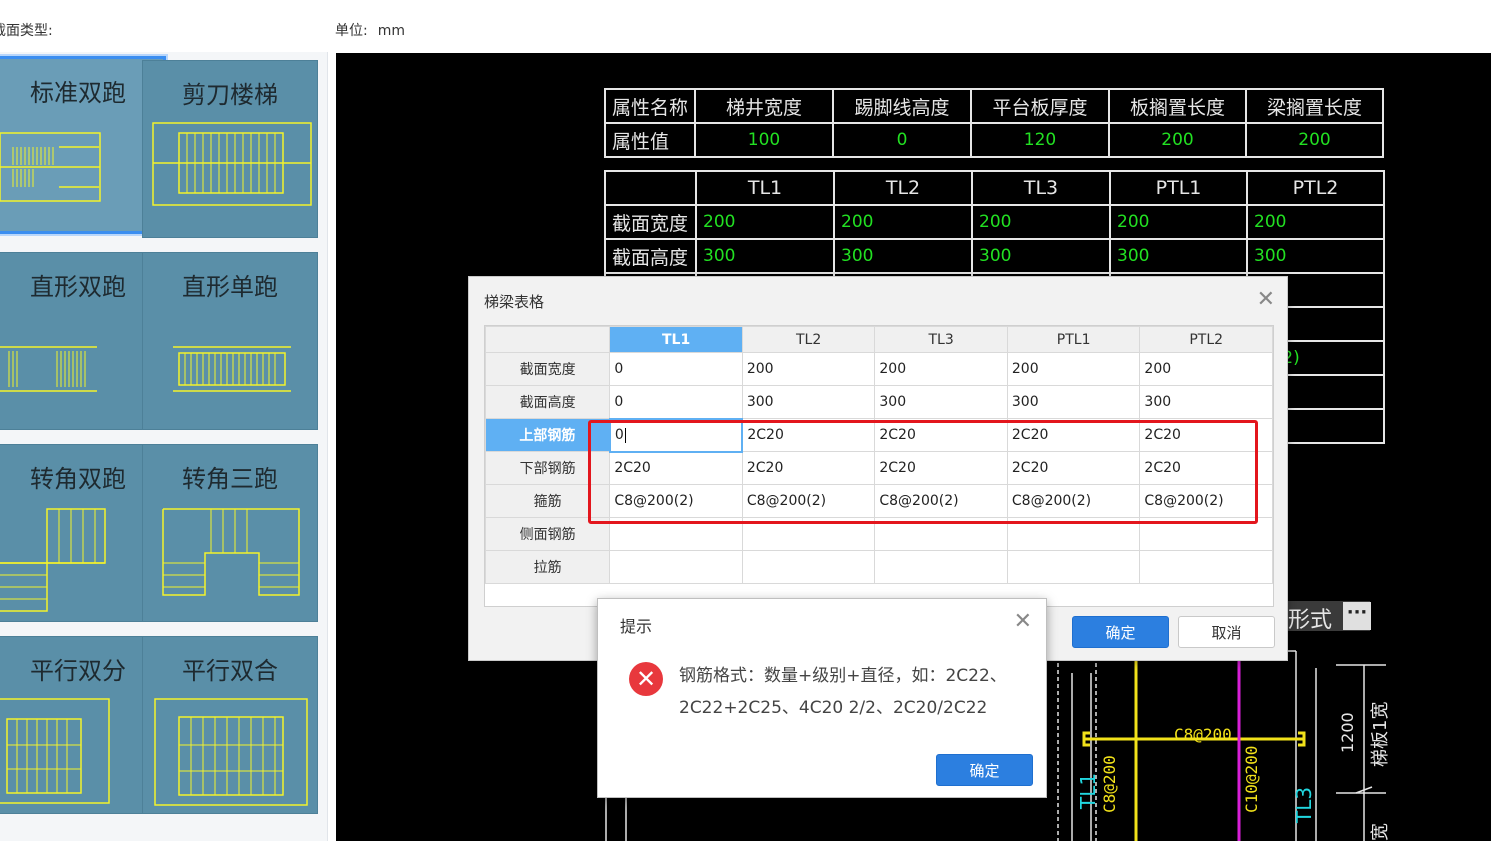 Image resolution: width=1491 pixels, height=841 pixels. What do you see at coordinates (78, 93) in the screenshot?
I see `stair-type-label: 标准双跑` at bounding box center [78, 93].